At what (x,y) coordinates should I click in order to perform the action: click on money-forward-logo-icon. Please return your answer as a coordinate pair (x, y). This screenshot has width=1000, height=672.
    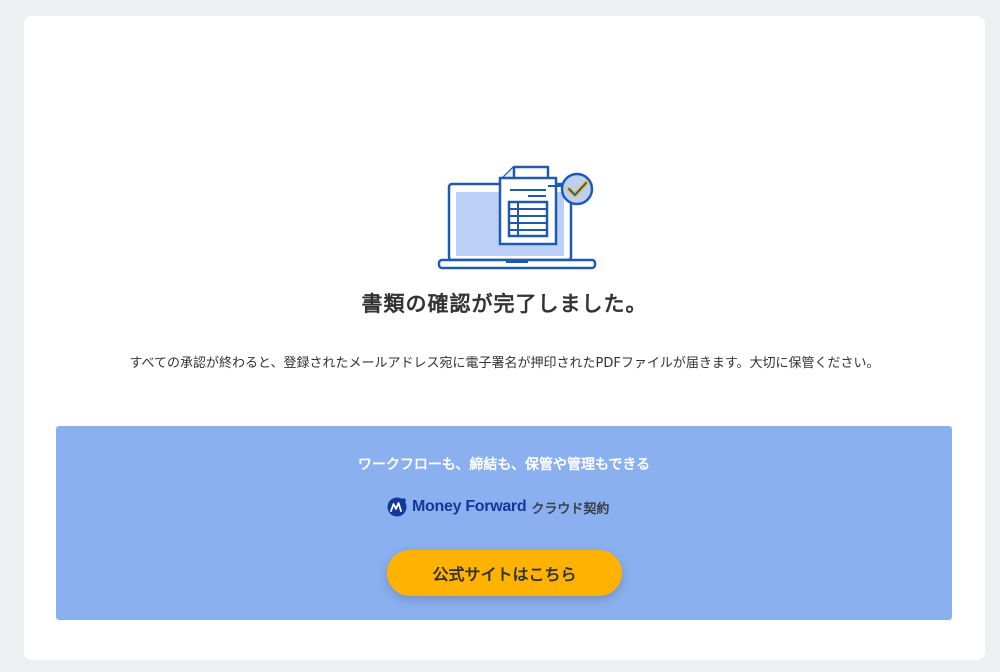
    Looking at the image, I should click on (397, 507).